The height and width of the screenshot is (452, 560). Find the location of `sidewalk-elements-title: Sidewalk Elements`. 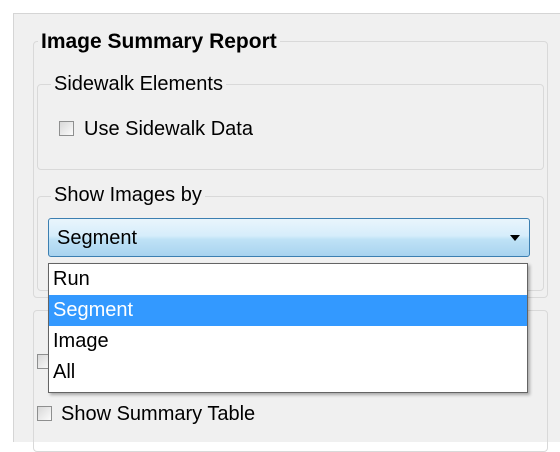

sidewalk-elements-title: Sidewalk Elements is located at coordinates (138, 84).